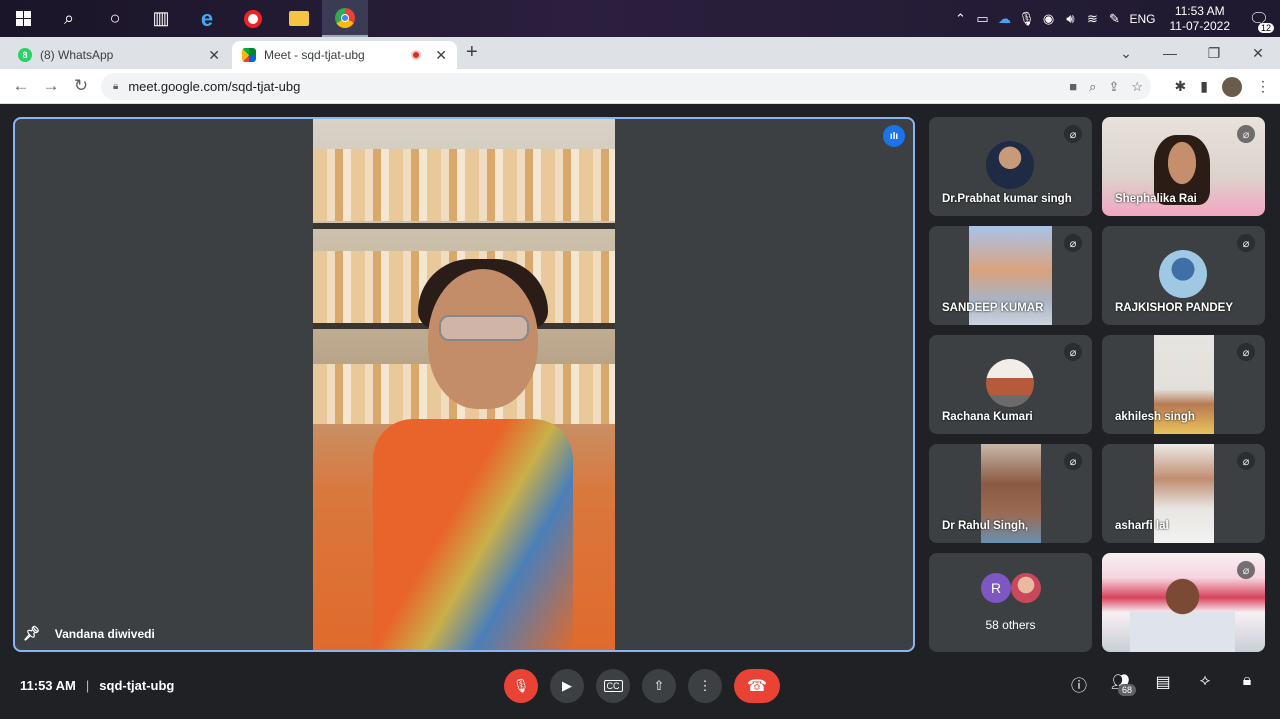 Image resolution: width=1280 pixels, height=719 pixels. What do you see at coordinates (1204, 86) in the screenshot?
I see `side-panel-icon: ▮` at bounding box center [1204, 86].